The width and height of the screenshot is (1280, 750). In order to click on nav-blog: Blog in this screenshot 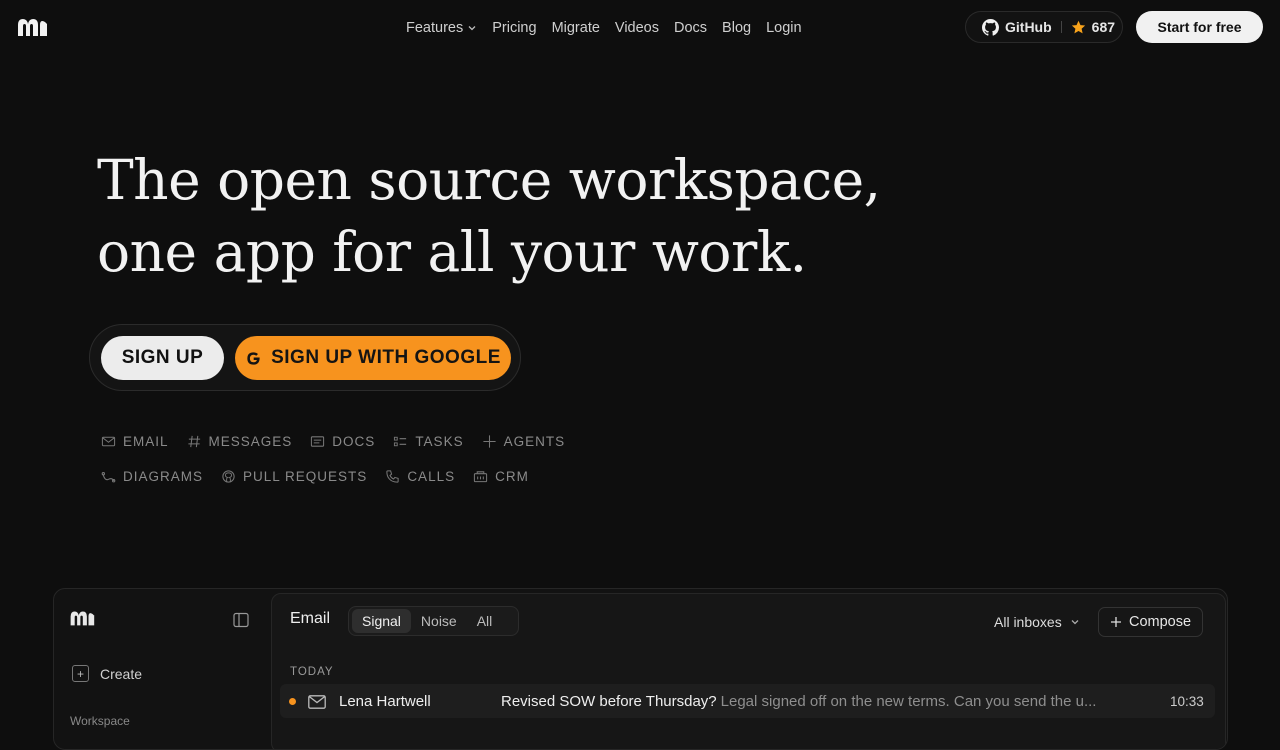, I will do `click(736, 28)`.